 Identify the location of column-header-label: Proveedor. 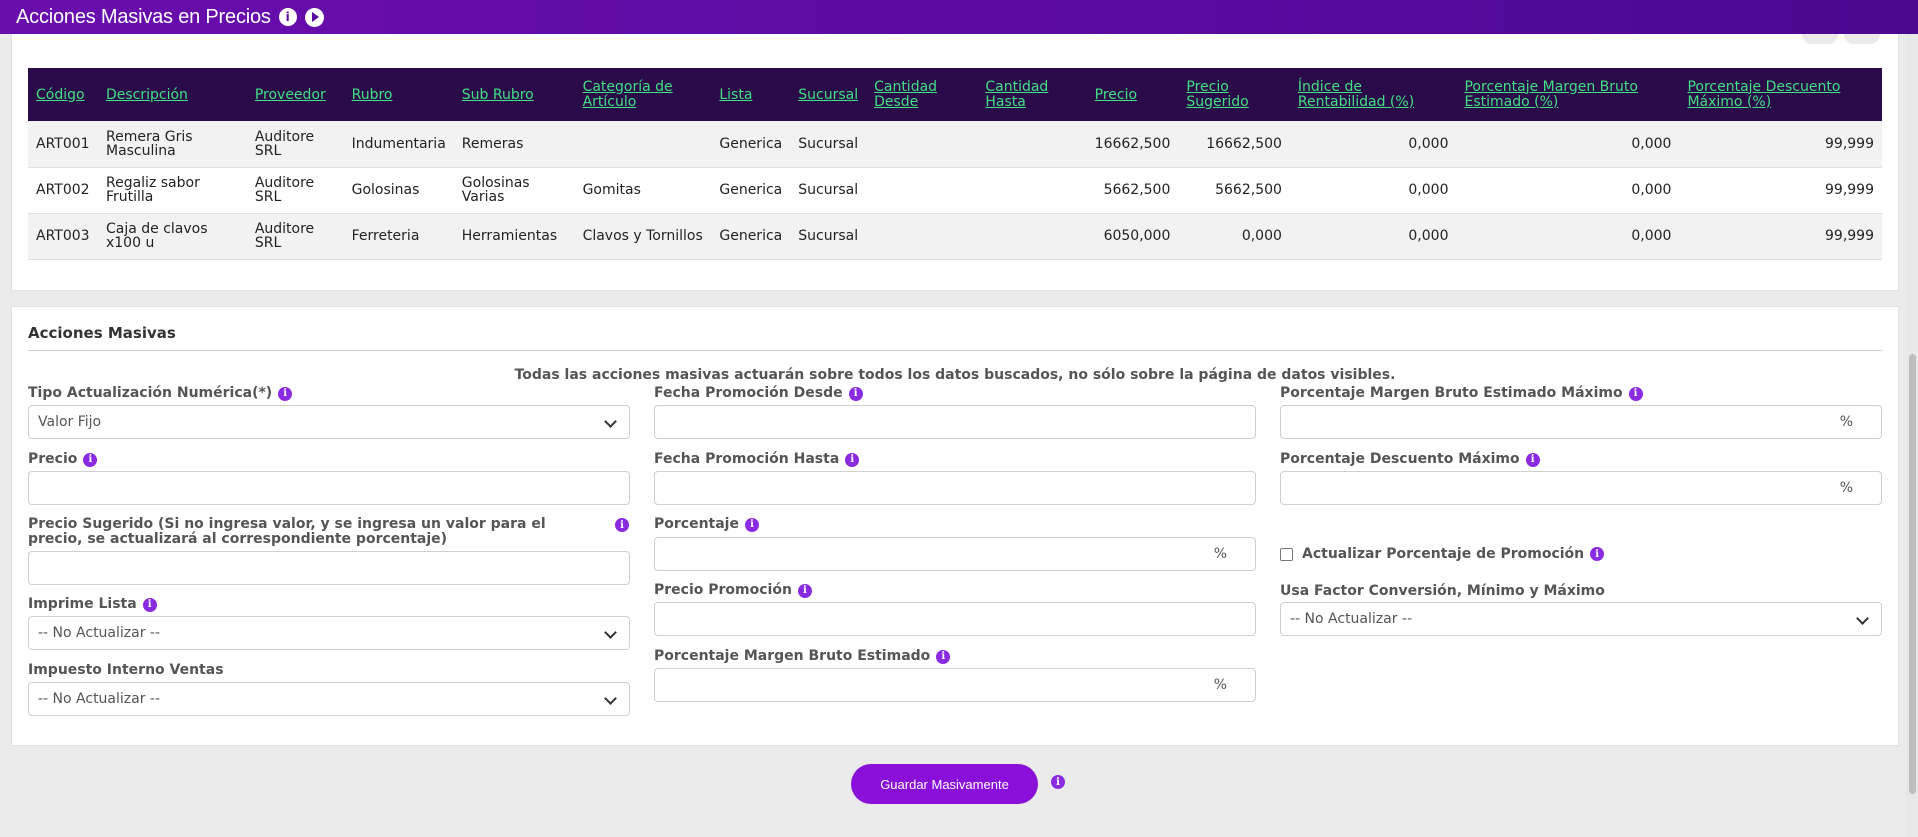
(290, 95).